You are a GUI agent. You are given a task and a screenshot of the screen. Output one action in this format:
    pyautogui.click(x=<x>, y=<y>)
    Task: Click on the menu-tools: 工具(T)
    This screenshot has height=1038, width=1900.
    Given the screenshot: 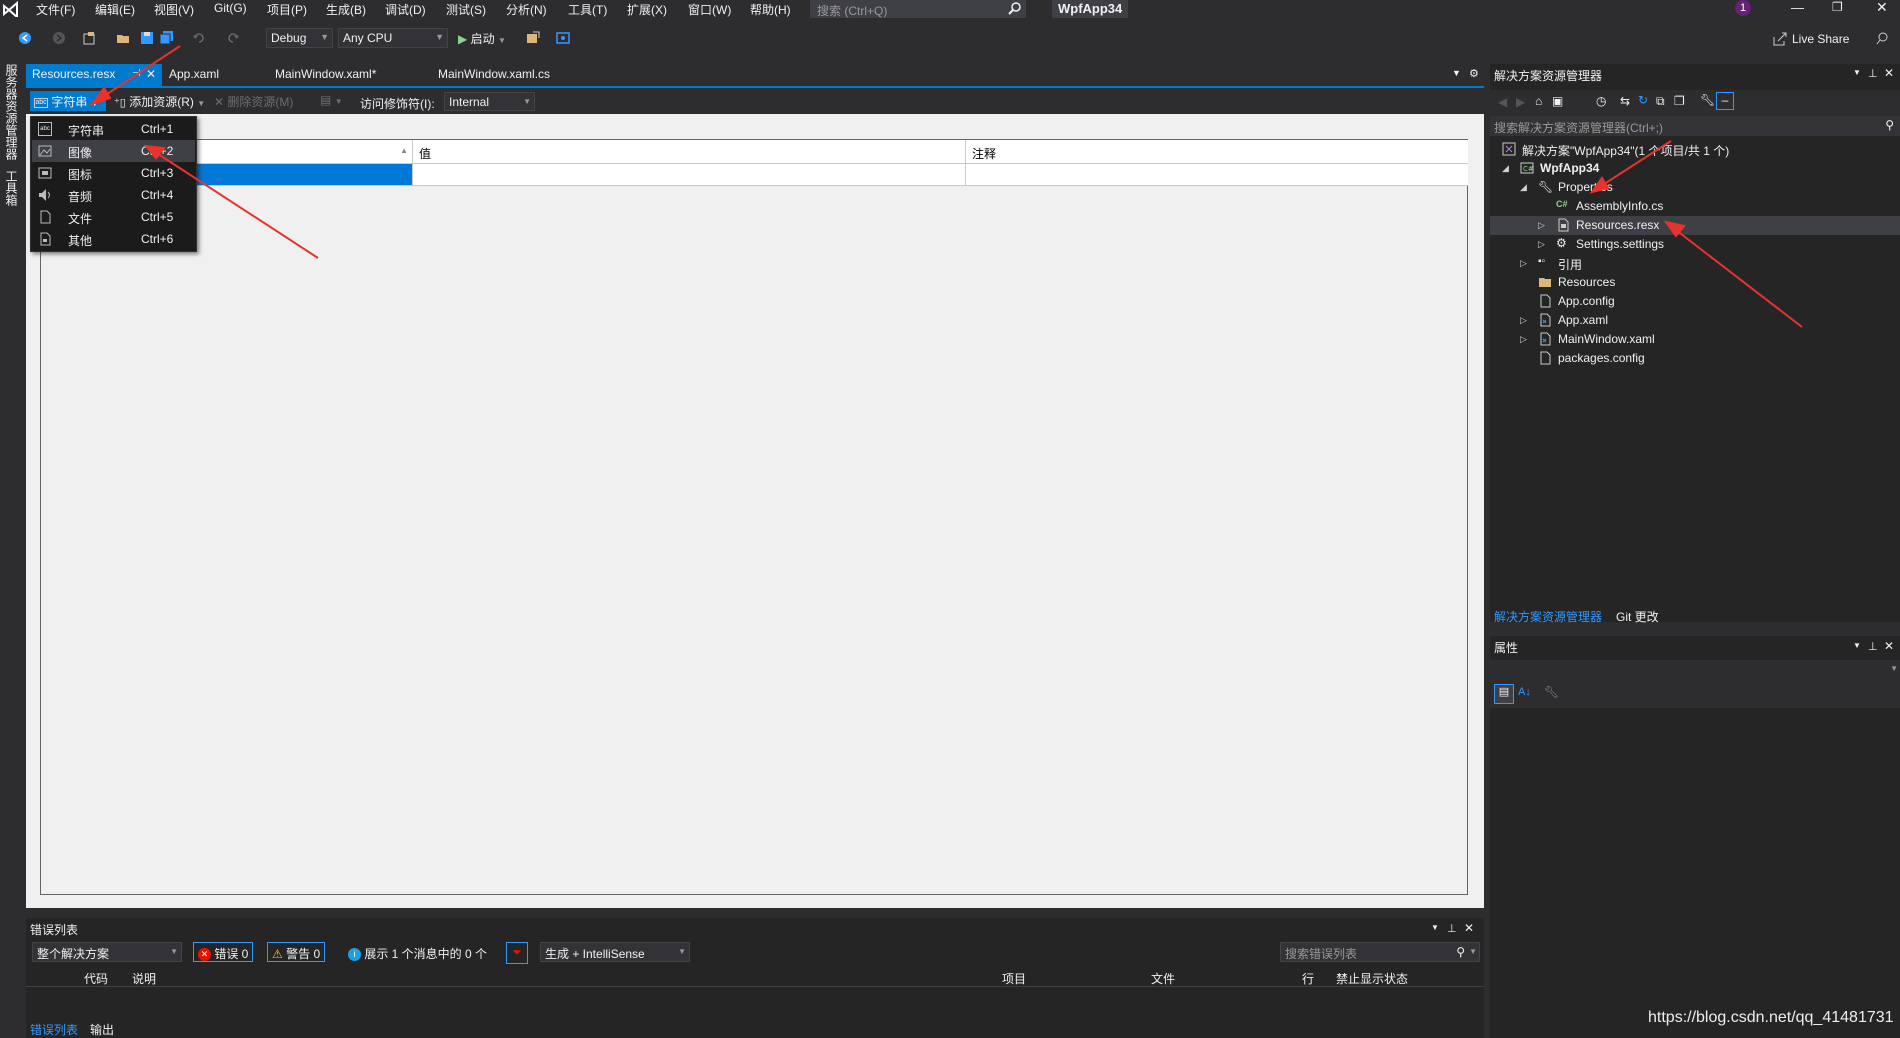 What is the action you would take?
    pyautogui.click(x=587, y=9)
    